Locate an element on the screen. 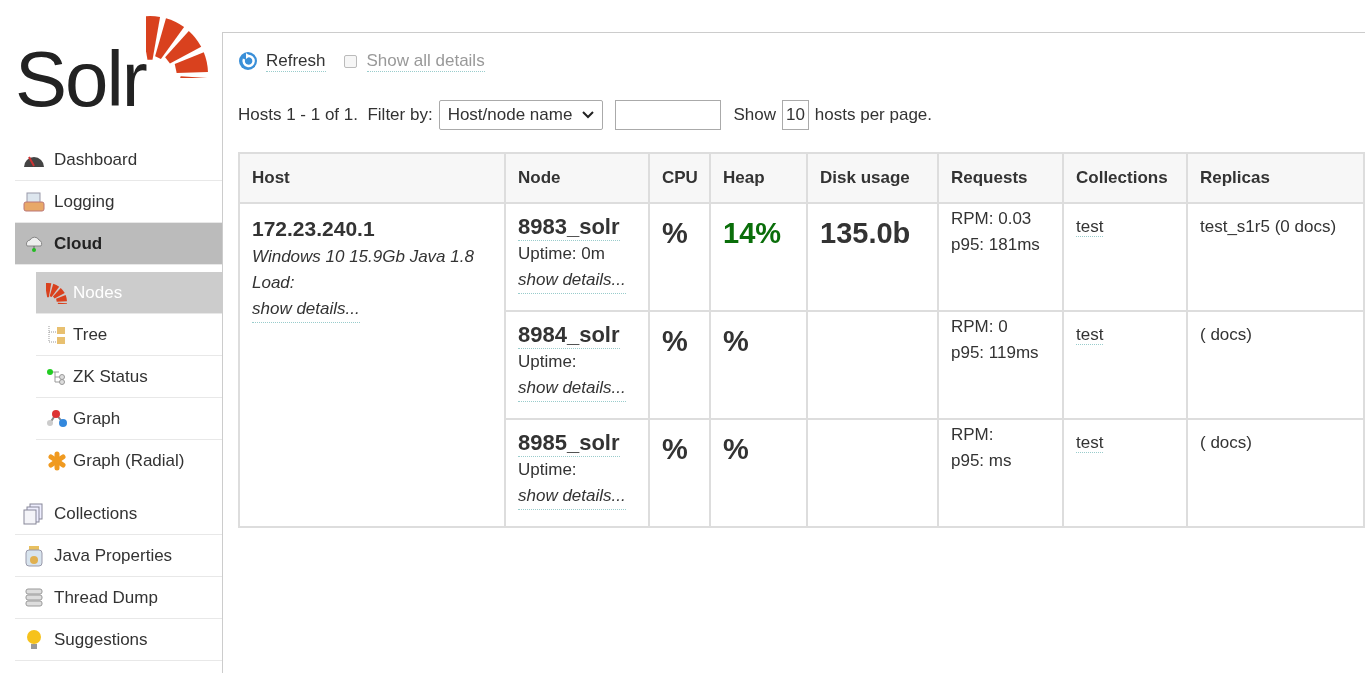  sidebar-item: Suggestions is located at coordinates (118, 640).